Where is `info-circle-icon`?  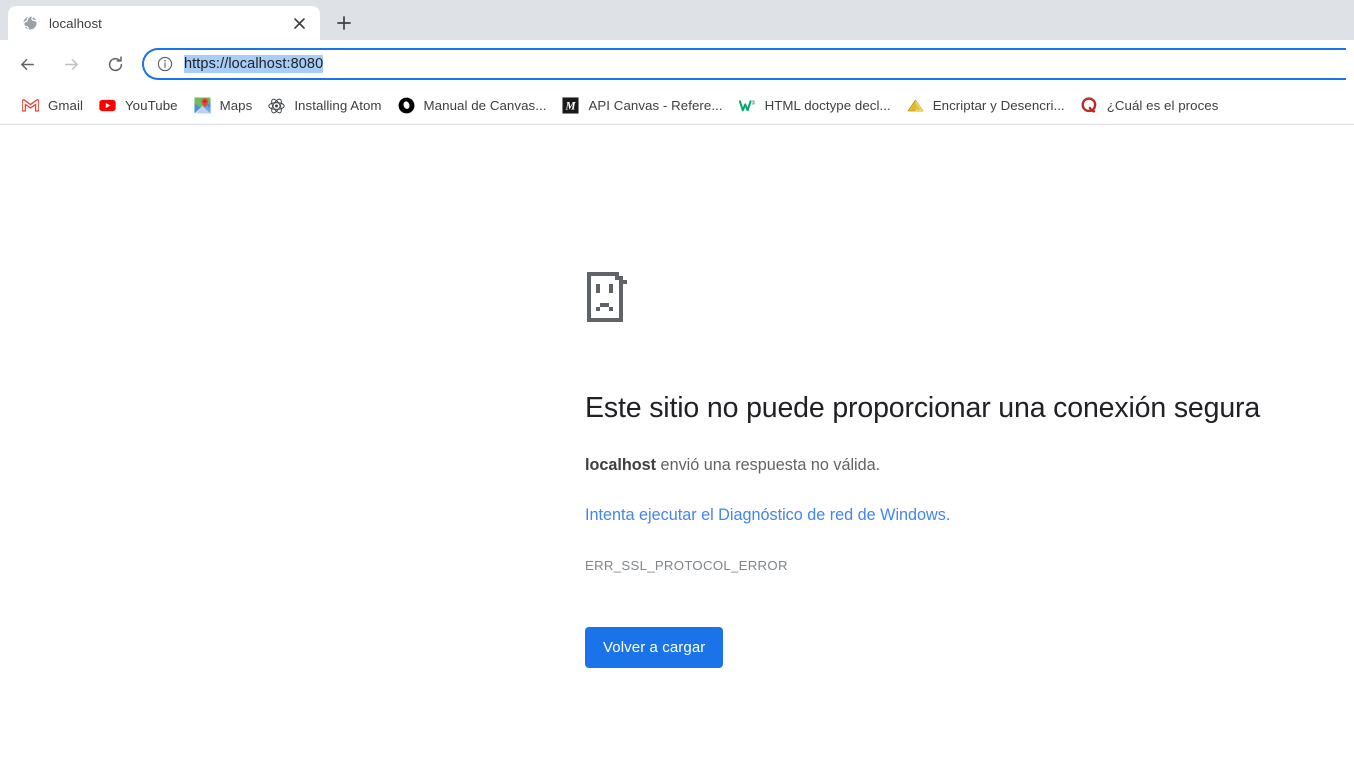
info-circle-icon is located at coordinates (165, 64).